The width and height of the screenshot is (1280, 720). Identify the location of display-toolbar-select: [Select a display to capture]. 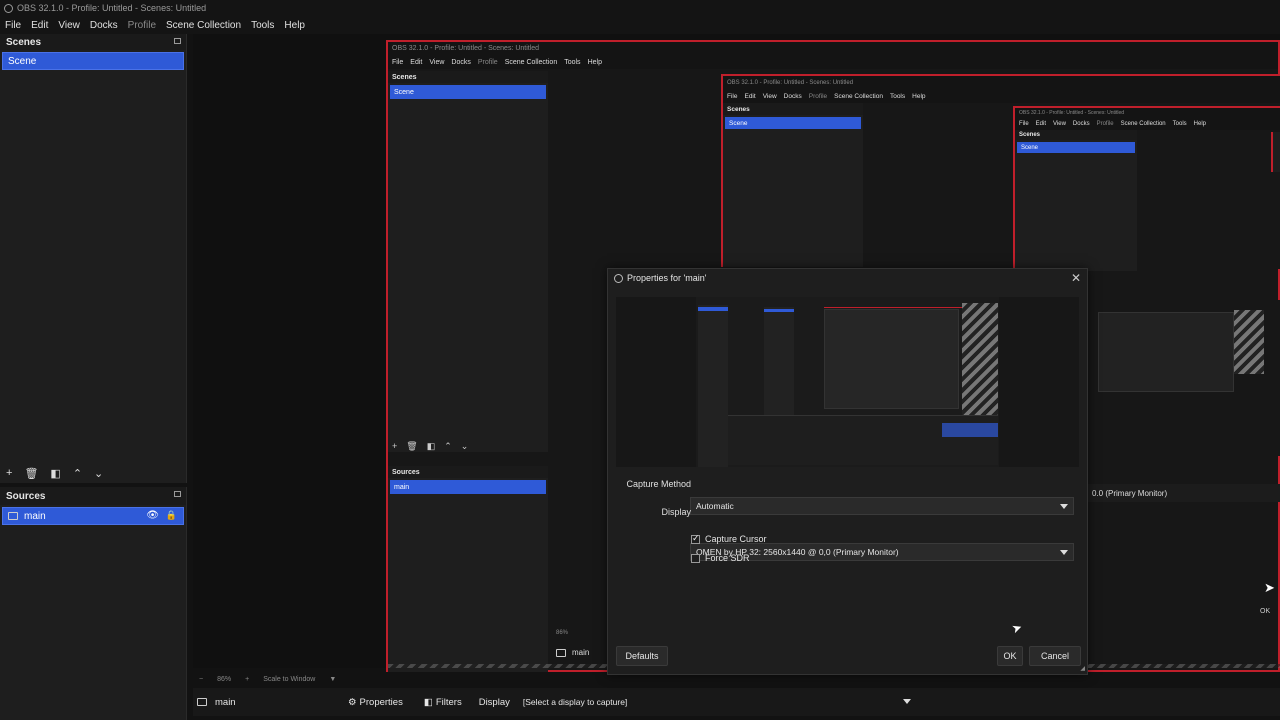
(716, 702).